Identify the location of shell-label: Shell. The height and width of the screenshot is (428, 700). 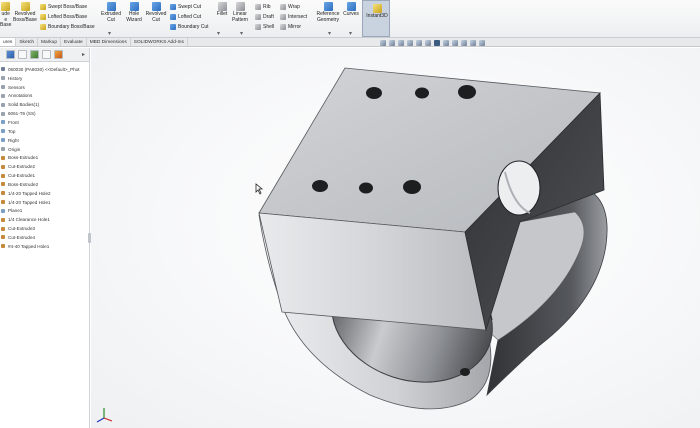
(269, 26).